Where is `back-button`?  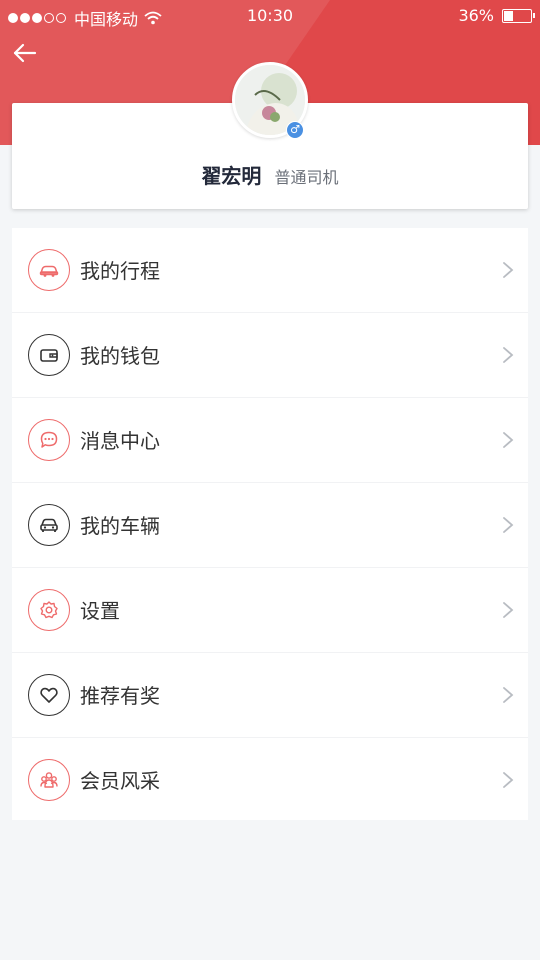 back-button is located at coordinates (25, 53).